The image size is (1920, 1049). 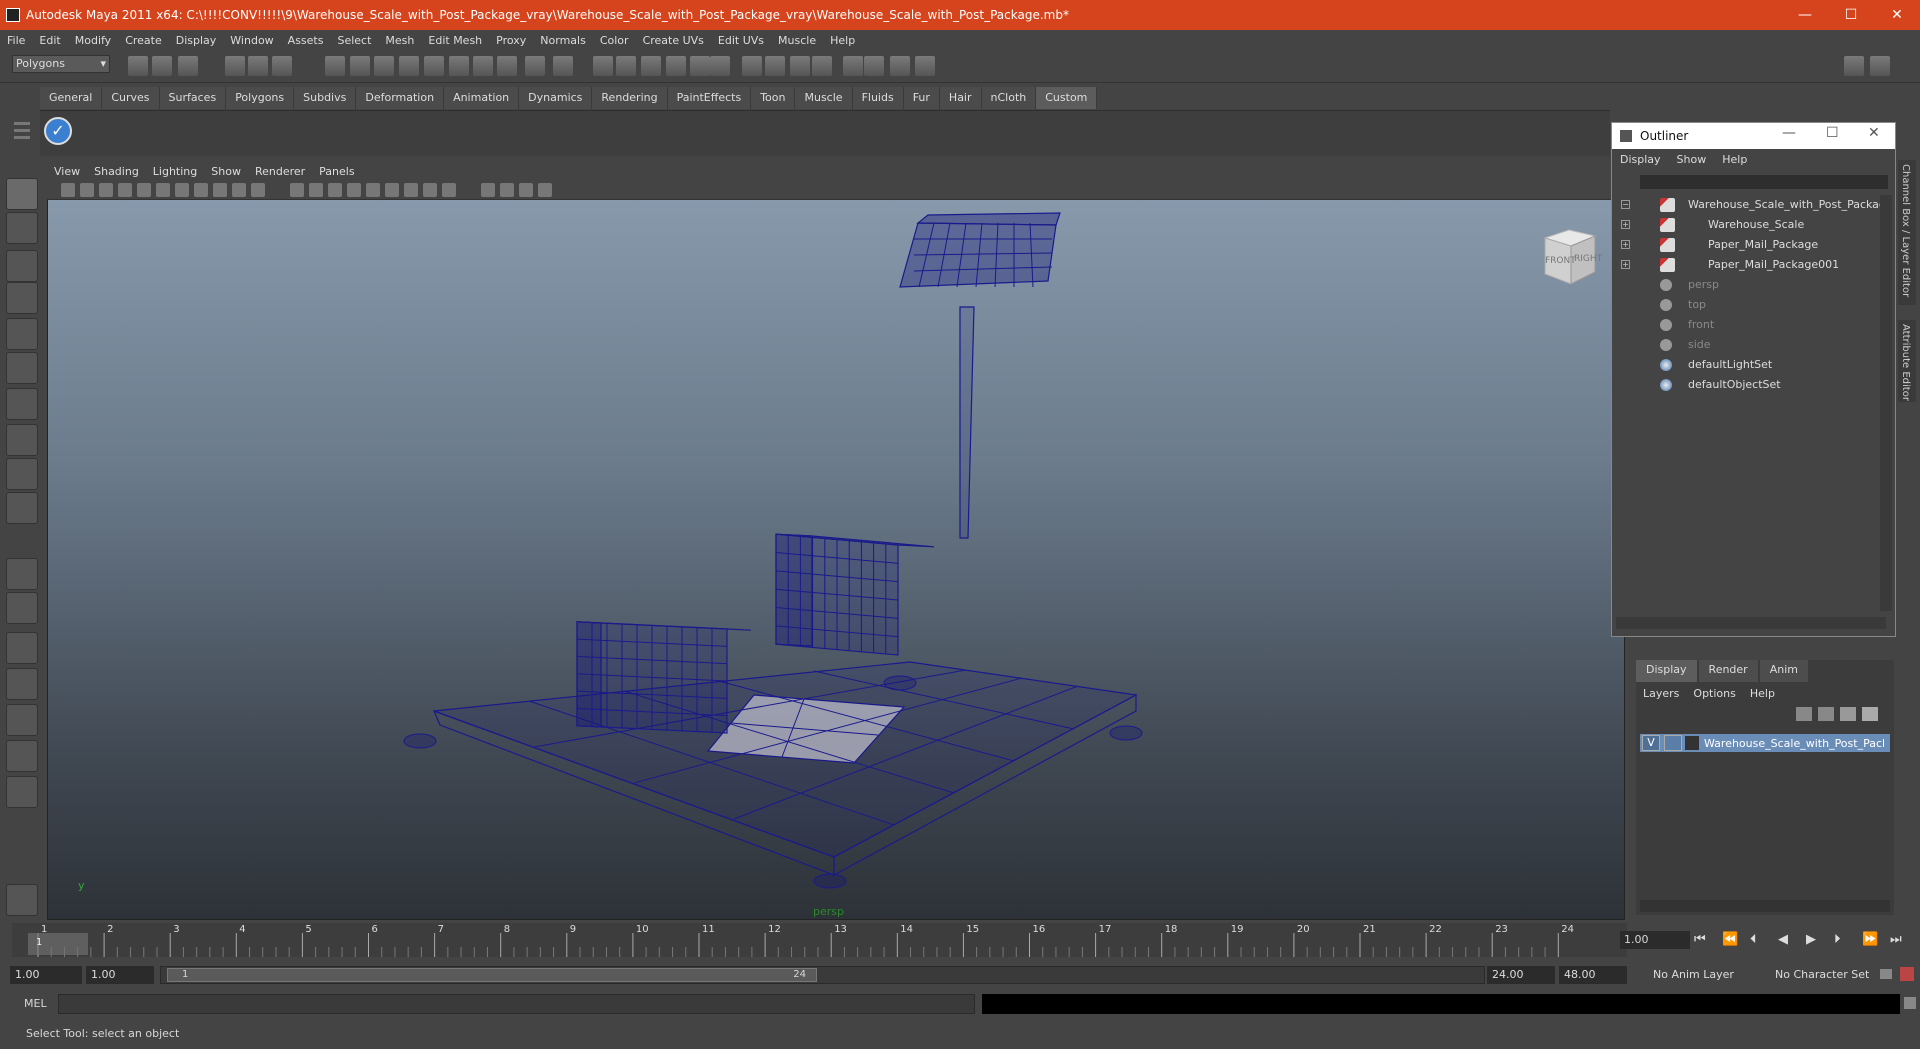 What do you see at coordinates (1886, 974) in the screenshot?
I see `key-icon` at bounding box center [1886, 974].